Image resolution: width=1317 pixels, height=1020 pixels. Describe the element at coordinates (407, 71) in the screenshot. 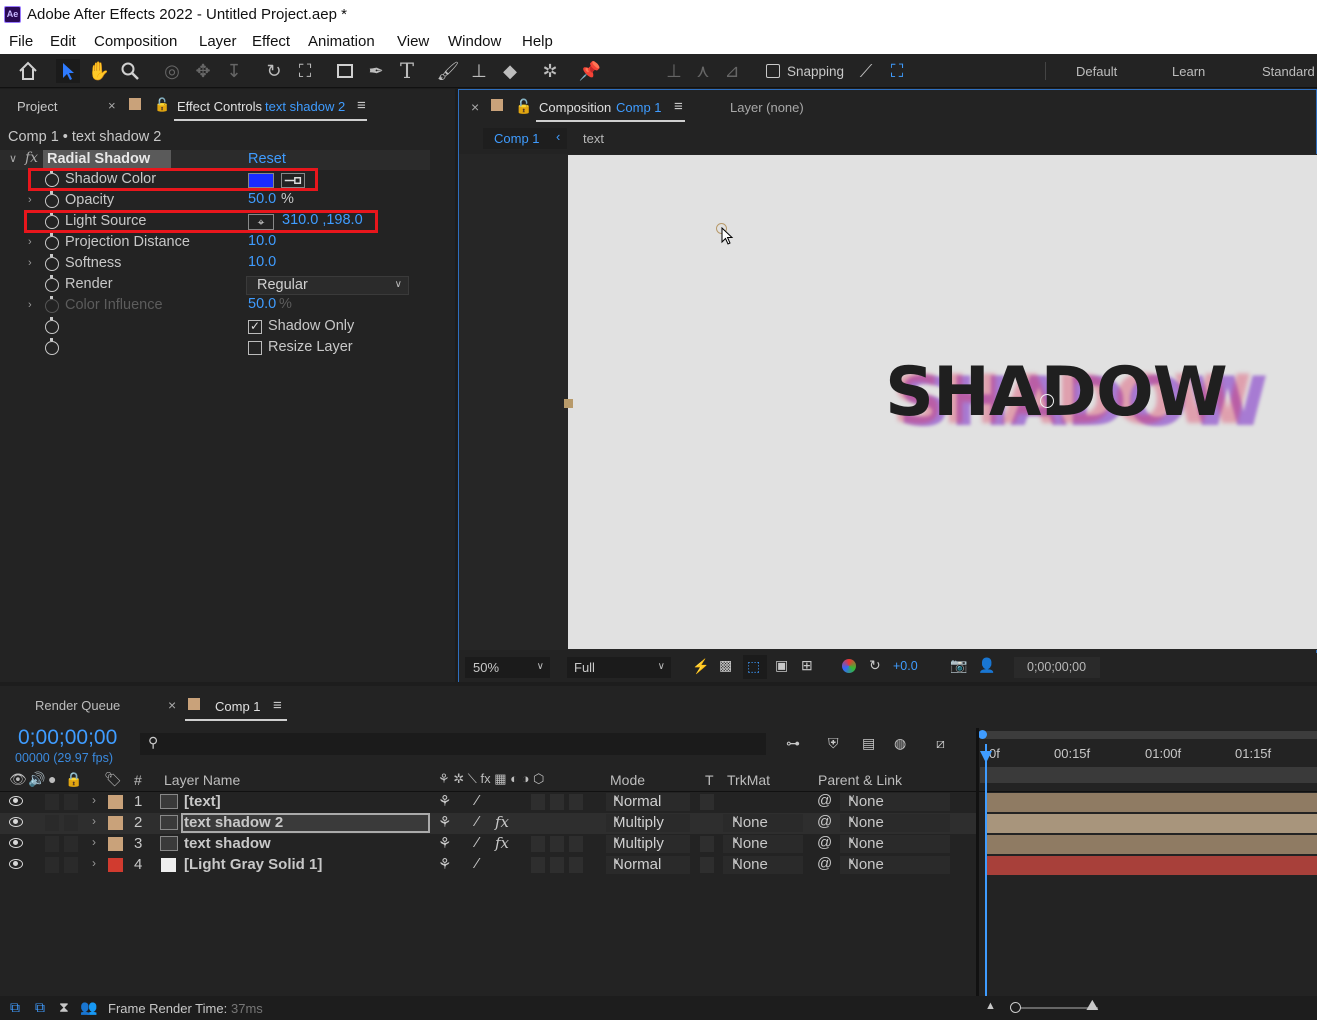

I see `type-tool-icon: T` at that location.